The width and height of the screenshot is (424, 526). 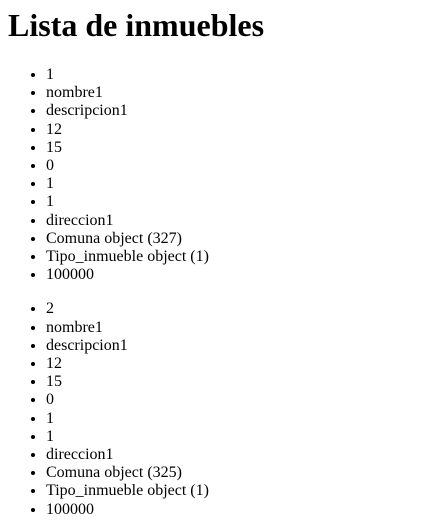 What do you see at coordinates (231, 473) in the screenshot?
I see `list-item: Comuna object (325)` at bounding box center [231, 473].